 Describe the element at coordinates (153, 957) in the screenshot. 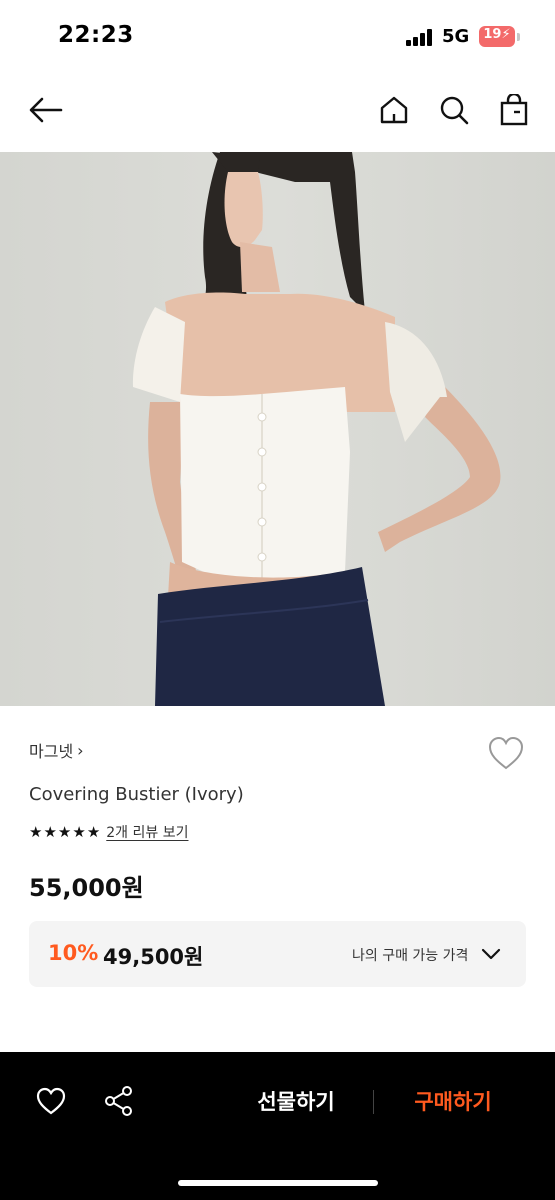

I see `discount-price: 49,500원` at that location.